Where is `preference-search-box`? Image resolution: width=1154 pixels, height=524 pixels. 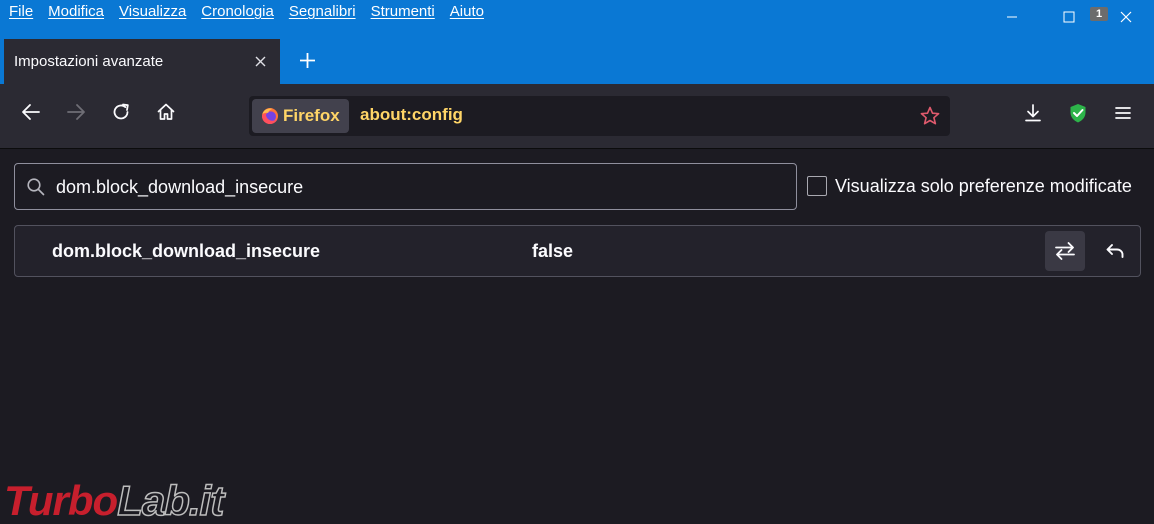 preference-search-box is located at coordinates (405, 186).